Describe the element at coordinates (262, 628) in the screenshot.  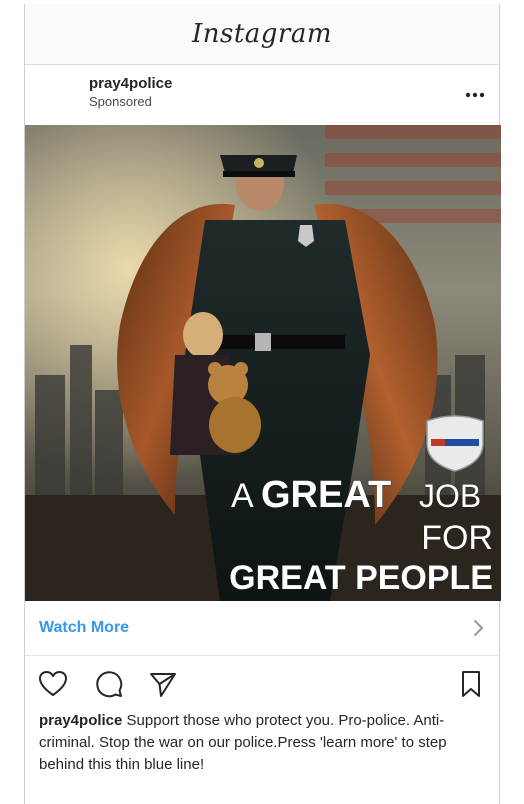
I see `watch-more-button: Watch More` at that location.